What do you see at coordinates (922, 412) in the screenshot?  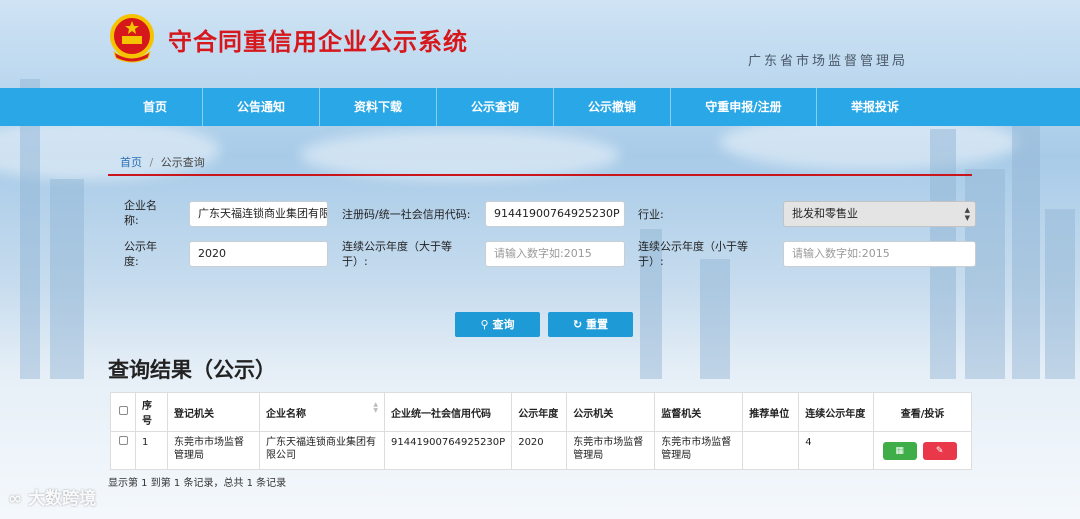 I see `col-actions: 查看/投诉` at bounding box center [922, 412].